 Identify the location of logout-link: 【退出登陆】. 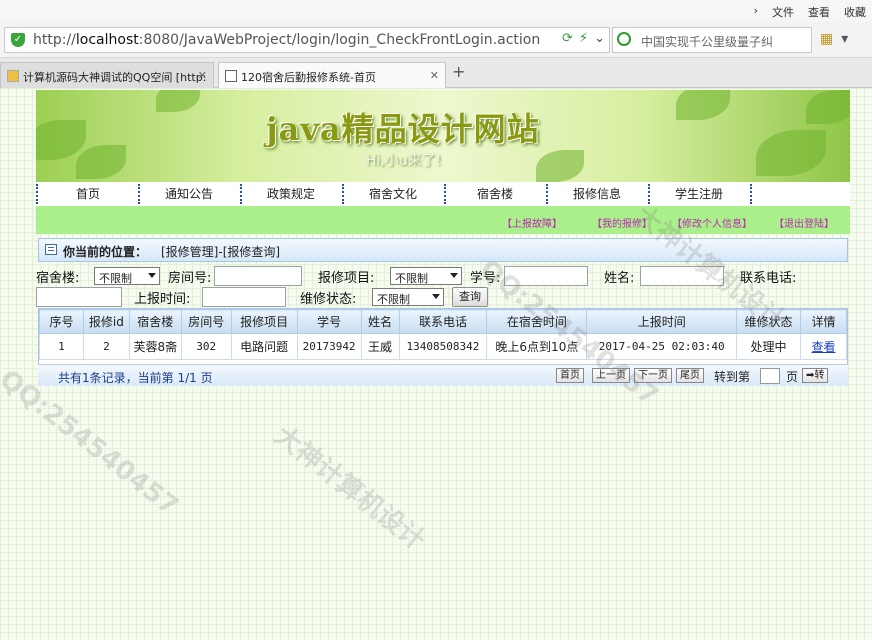
(804, 222).